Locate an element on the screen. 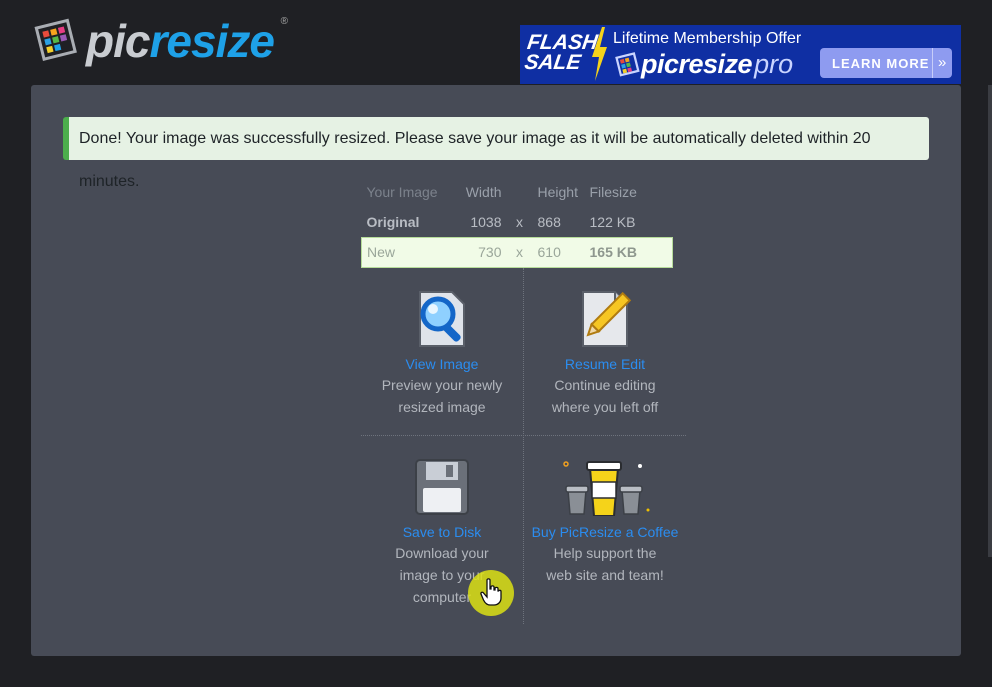 This screenshot has width=992, height=687. site-logo: picresize ® is located at coordinates (160, 41).